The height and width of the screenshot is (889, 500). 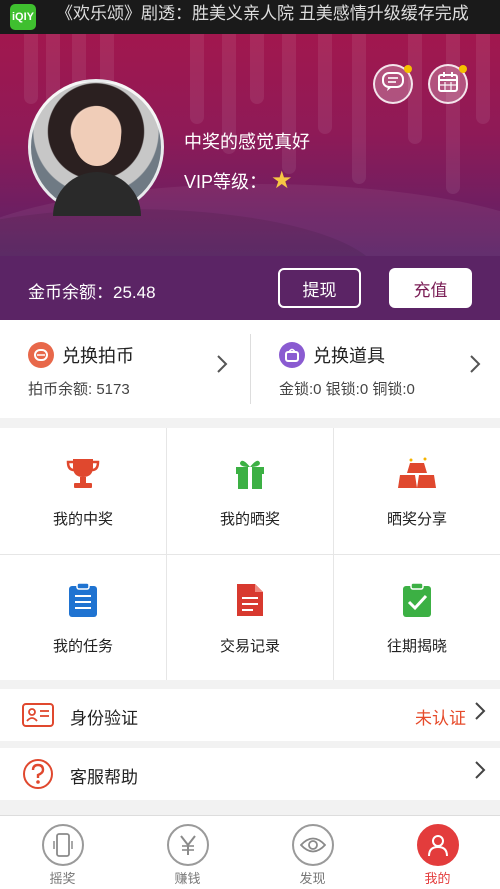 What do you see at coordinates (430, 288) in the screenshot?
I see `recharge-button: 充值` at bounding box center [430, 288].